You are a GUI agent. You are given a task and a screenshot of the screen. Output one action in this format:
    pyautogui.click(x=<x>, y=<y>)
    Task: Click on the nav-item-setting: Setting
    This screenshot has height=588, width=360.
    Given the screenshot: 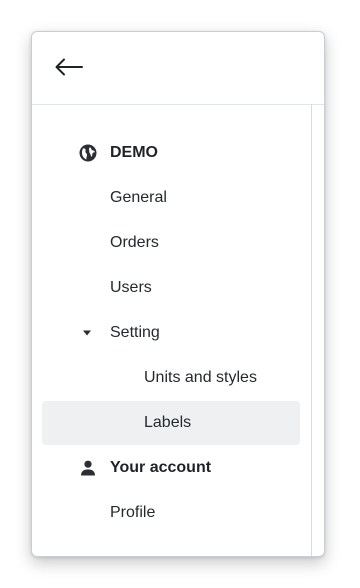 What is the action you would take?
    pyautogui.click(x=171, y=333)
    